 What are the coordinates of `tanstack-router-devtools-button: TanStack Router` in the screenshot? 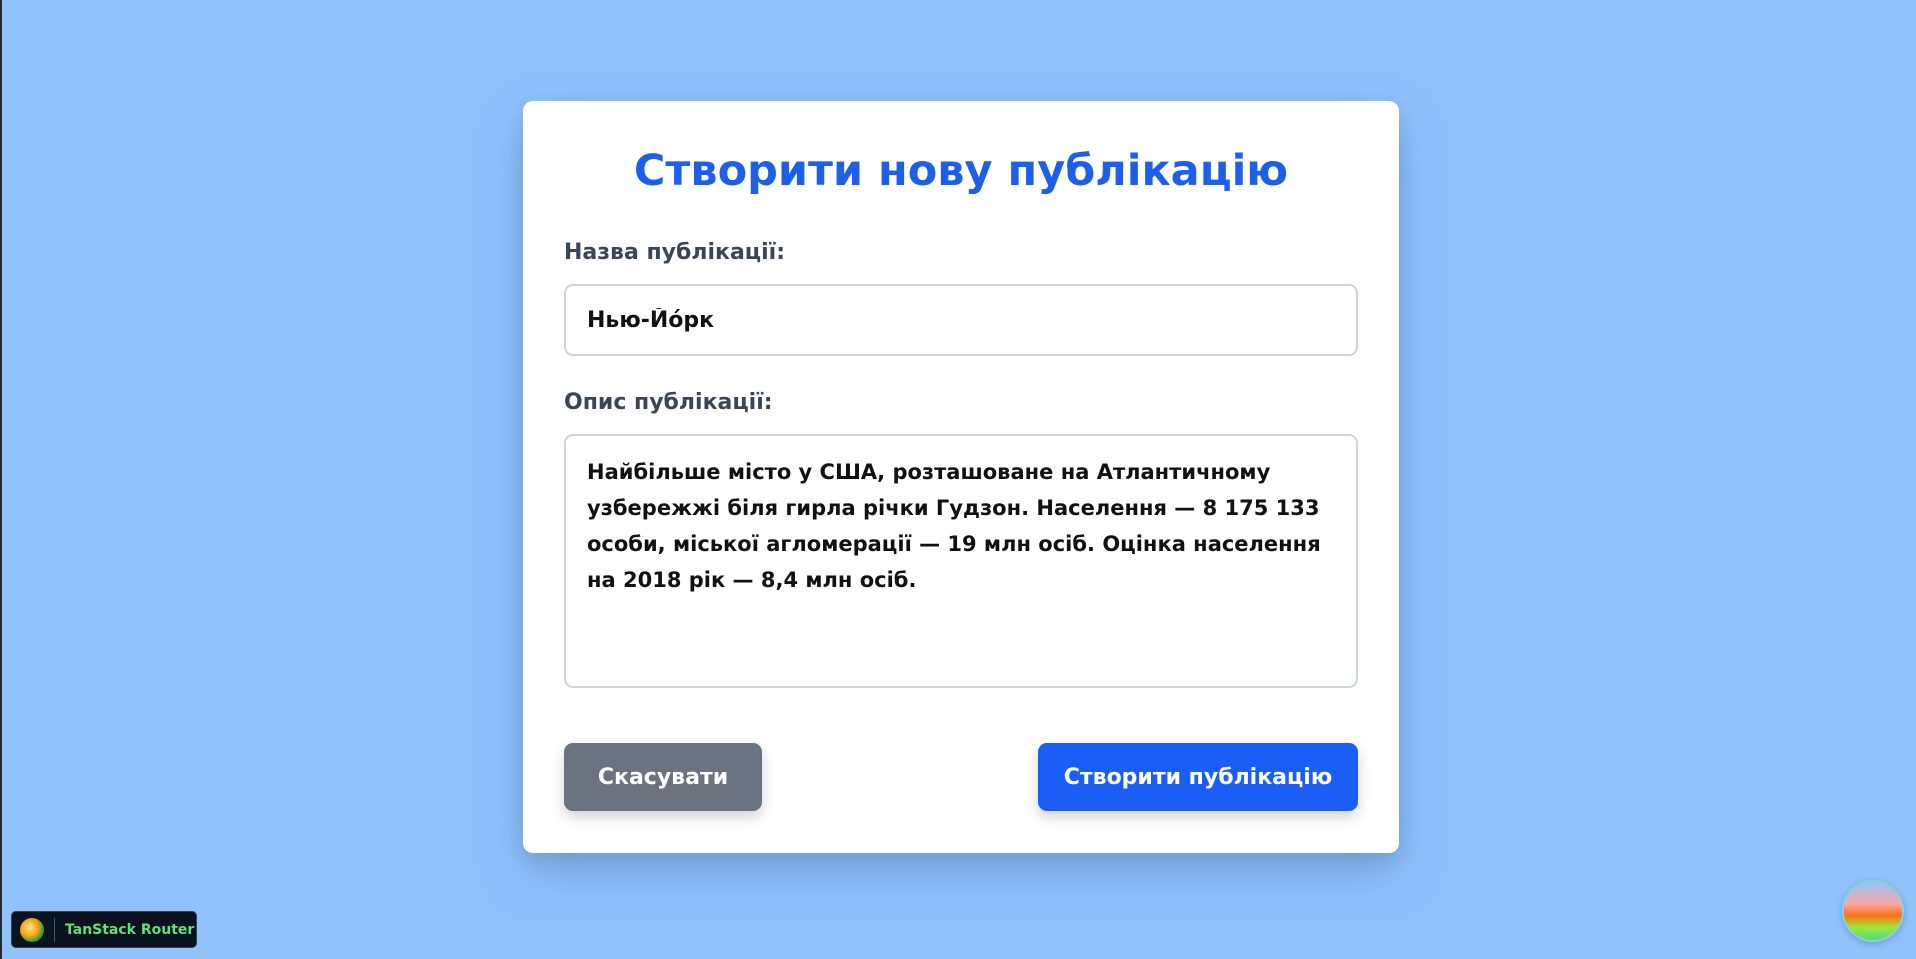 It's located at (104, 929).